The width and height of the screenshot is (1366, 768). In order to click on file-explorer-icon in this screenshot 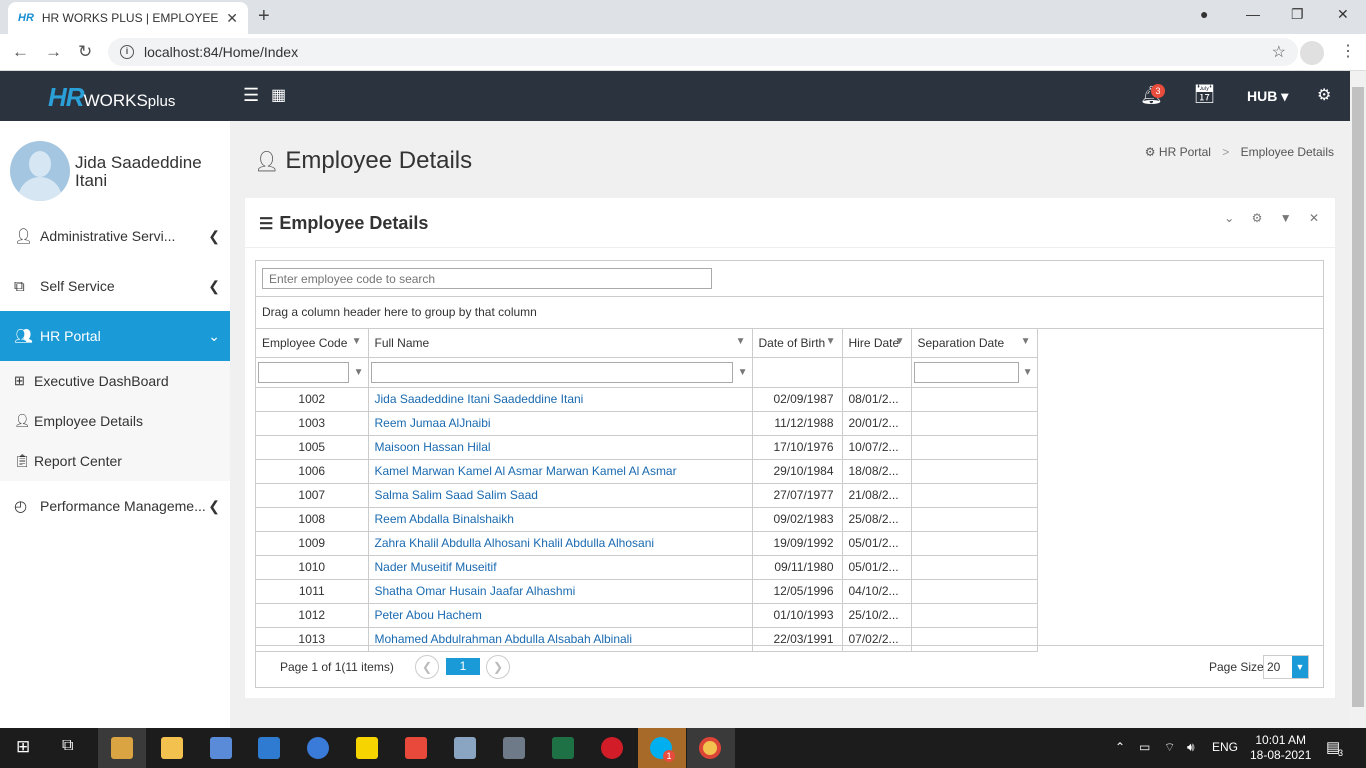, I will do `click(172, 748)`.